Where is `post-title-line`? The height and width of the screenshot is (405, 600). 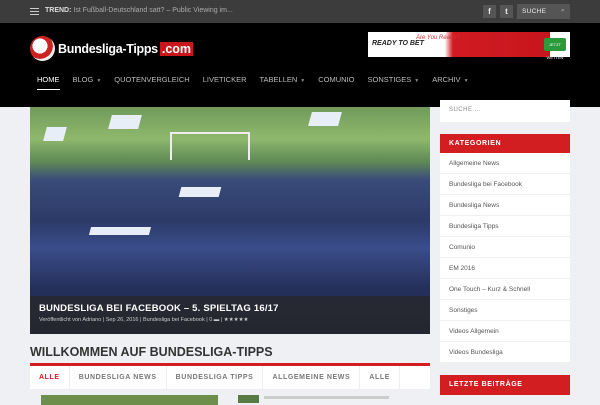
post-title-line is located at coordinates (326, 397).